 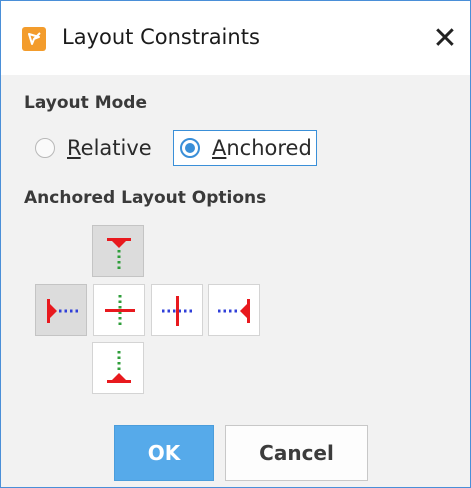 I want to click on anchored-radio: Anchored, so click(x=245, y=148).